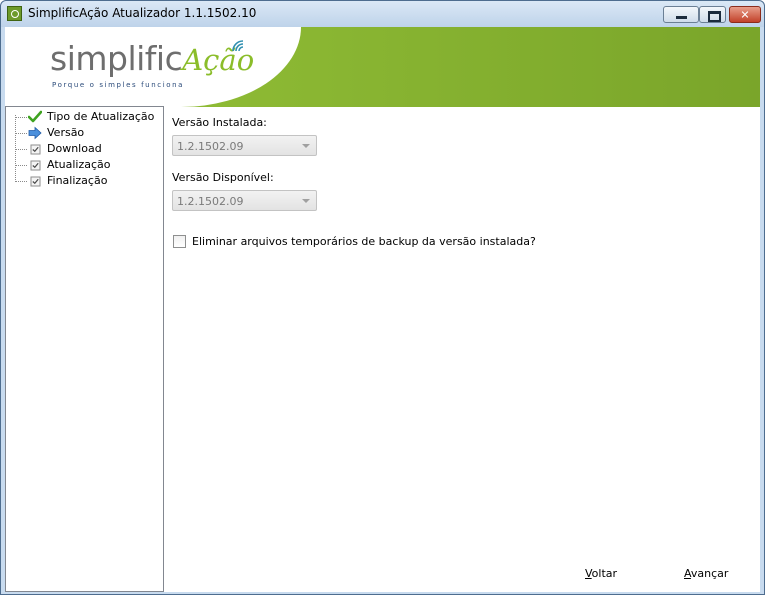  What do you see at coordinates (77, 180) in the screenshot?
I see `step-label: Finalização` at bounding box center [77, 180].